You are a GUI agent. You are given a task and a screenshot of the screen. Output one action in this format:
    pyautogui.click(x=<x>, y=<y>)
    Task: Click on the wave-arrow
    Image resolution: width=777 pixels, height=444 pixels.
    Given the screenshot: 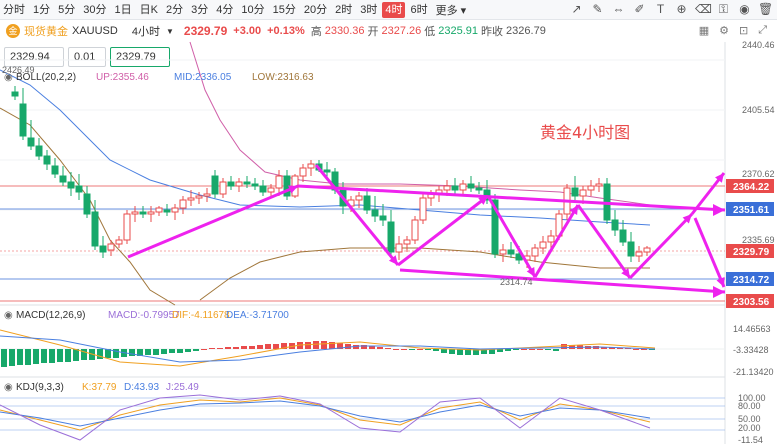 What is the action you would take?
    pyautogui.click(x=709, y=252)
    